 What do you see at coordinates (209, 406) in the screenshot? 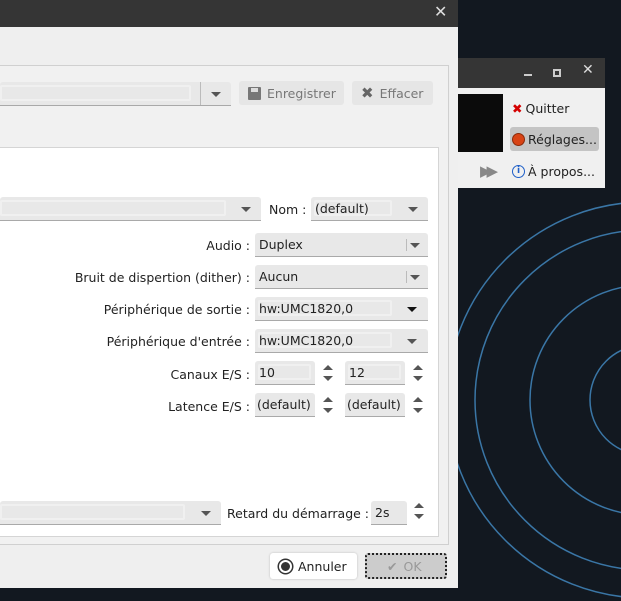
I see `latency-label: Latence E/S :` at bounding box center [209, 406].